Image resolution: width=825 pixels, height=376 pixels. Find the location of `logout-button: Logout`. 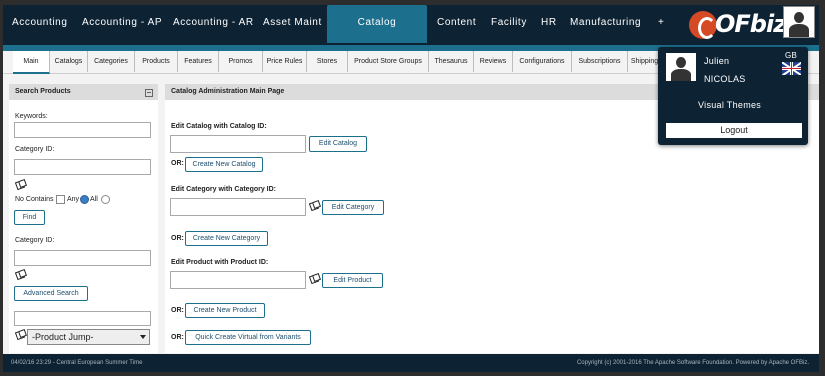

logout-button: Logout is located at coordinates (734, 130).